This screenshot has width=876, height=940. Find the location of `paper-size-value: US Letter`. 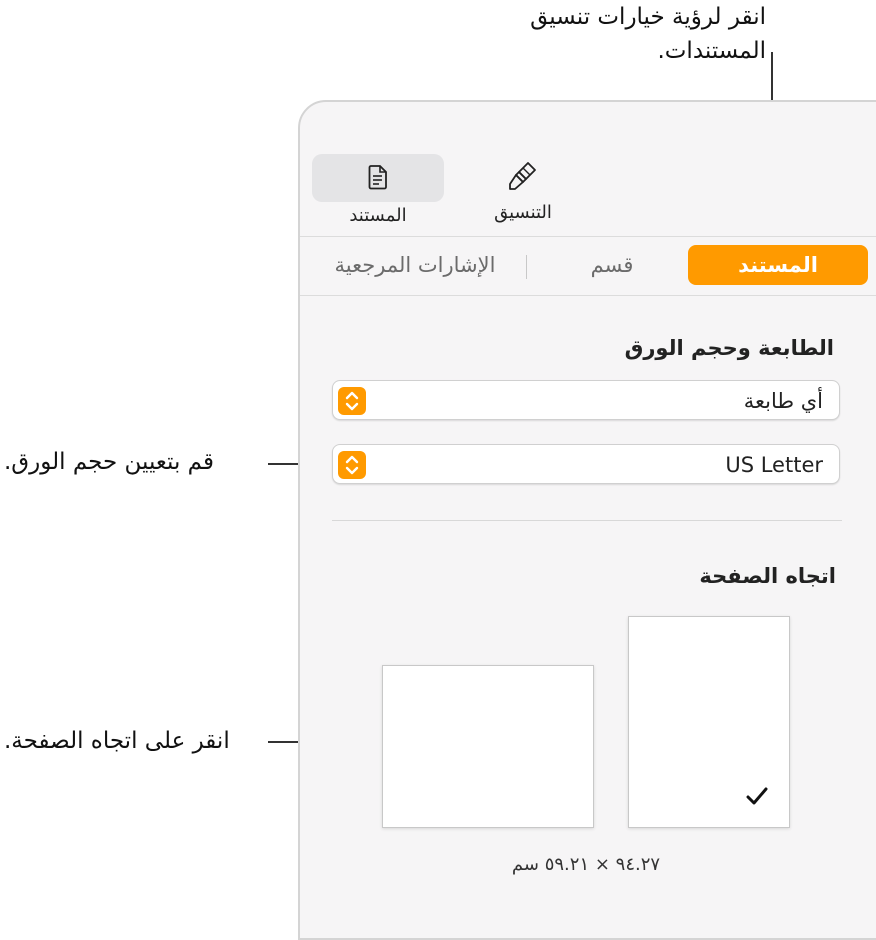

paper-size-value: US Letter is located at coordinates (774, 465).